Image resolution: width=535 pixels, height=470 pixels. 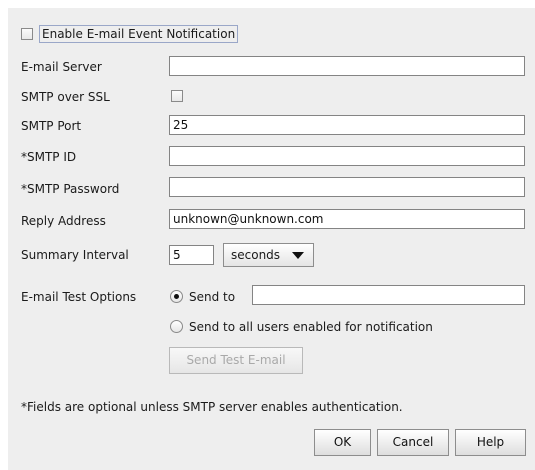 What do you see at coordinates (413, 442) in the screenshot?
I see `cancel-button: Cancel` at bounding box center [413, 442].